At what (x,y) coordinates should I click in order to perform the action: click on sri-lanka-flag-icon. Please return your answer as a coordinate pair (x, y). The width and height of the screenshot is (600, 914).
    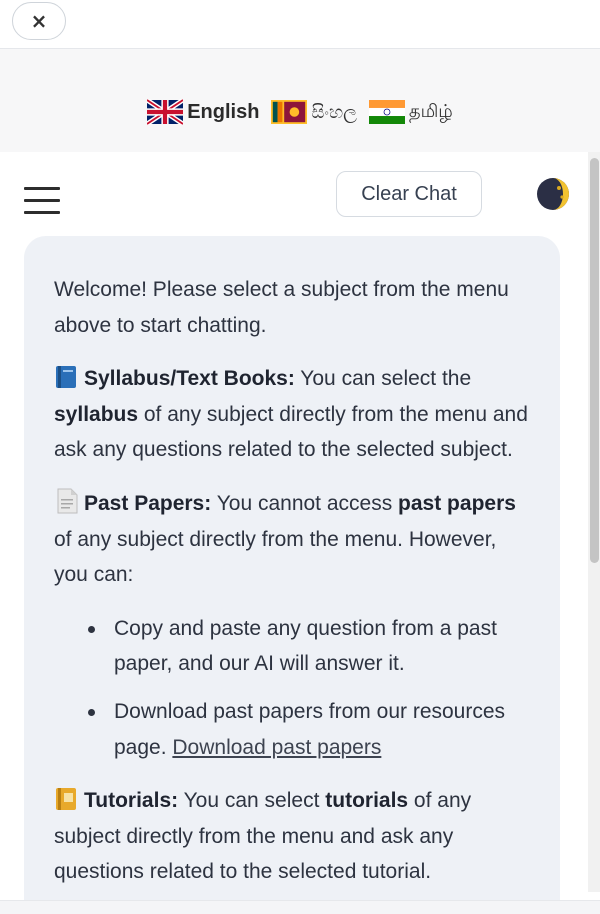
    Looking at the image, I should click on (289, 112).